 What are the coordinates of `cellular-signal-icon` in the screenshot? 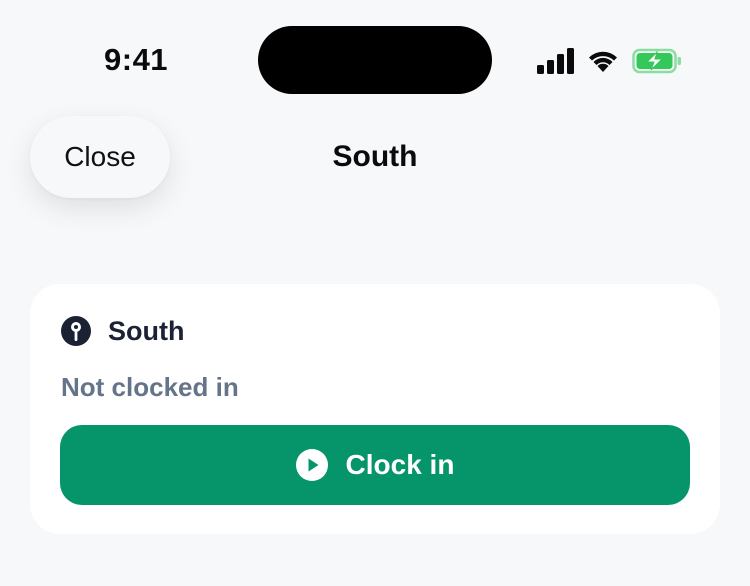 It's located at (555, 61).